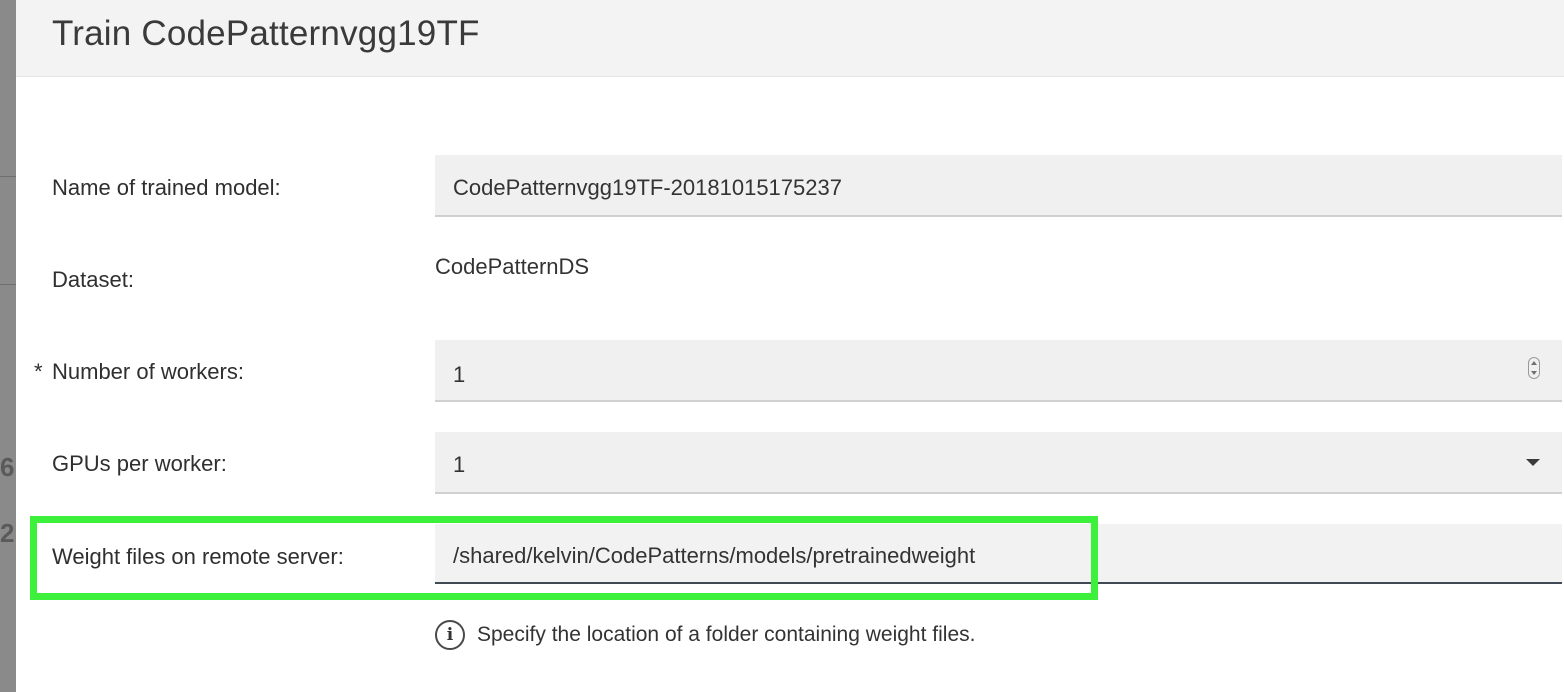 Image resolution: width=1564 pixels, height=692 pixels. Describe the element at coordinates (998, 463) in the screenshot. I see `gpus-select: 1` at that location.